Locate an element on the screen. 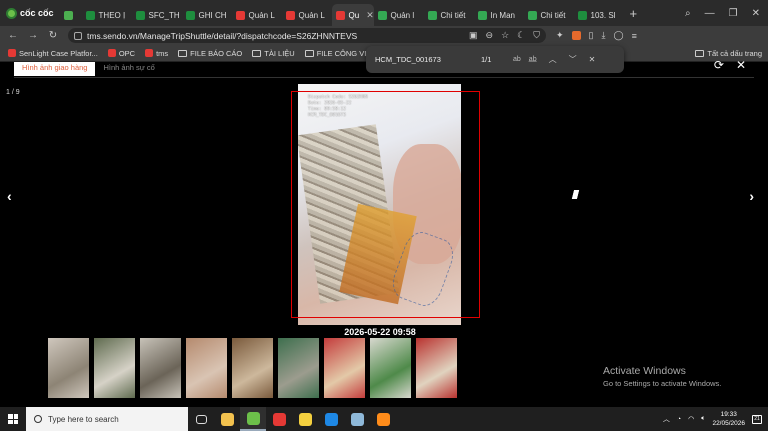 Image resolution: width=768 pixels, height=431 pixels. close-viewer-icon: ✕ is located at coordinates (741, 65).